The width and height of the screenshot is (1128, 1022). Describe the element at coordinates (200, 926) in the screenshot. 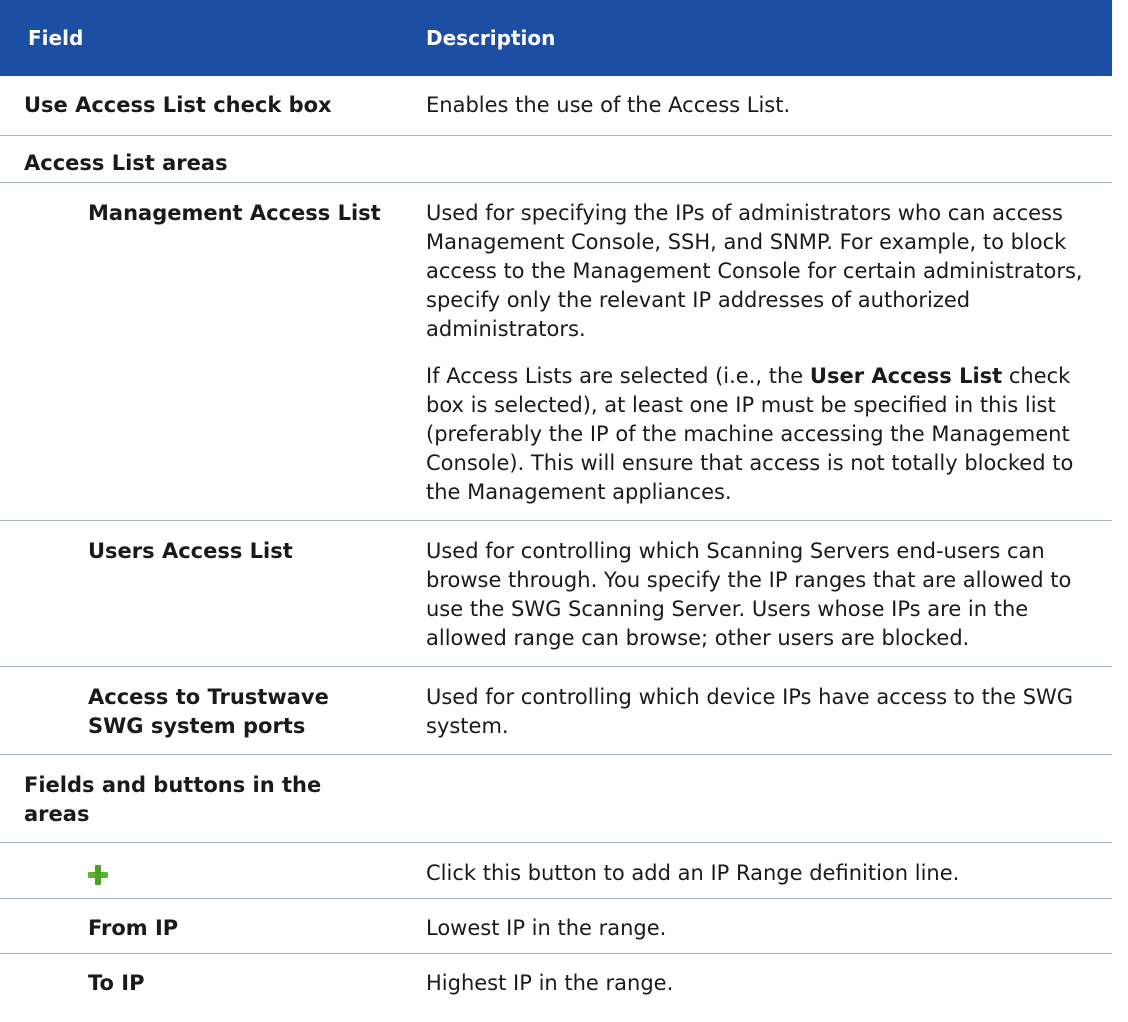

I see `field-from-ip: From IP` at that location.